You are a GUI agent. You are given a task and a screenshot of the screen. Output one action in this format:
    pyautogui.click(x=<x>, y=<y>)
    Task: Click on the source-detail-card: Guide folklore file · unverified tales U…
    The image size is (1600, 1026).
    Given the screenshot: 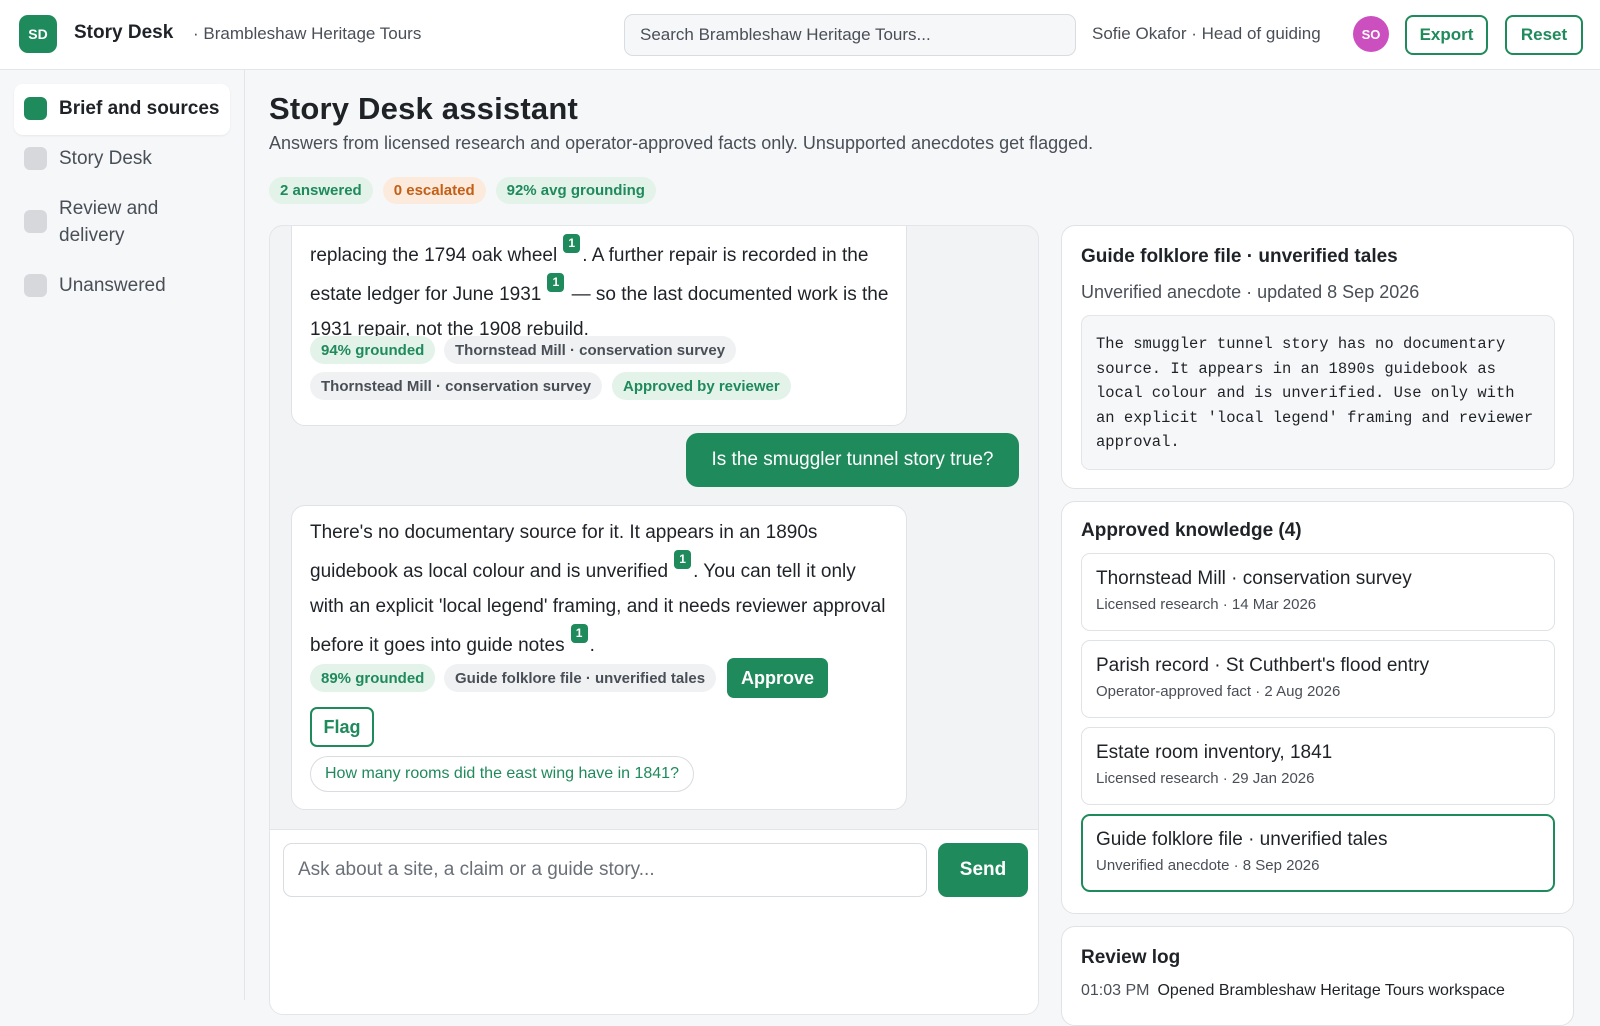 What is the action you would take?
    pyautogui.click(x=1317, y=357)
    